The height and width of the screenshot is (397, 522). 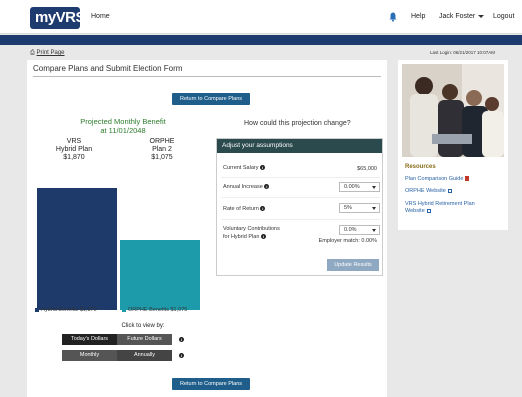 I want to click on return-to-compare-button-bottom: Return to Compare Plans, so click(x=211, y=384).